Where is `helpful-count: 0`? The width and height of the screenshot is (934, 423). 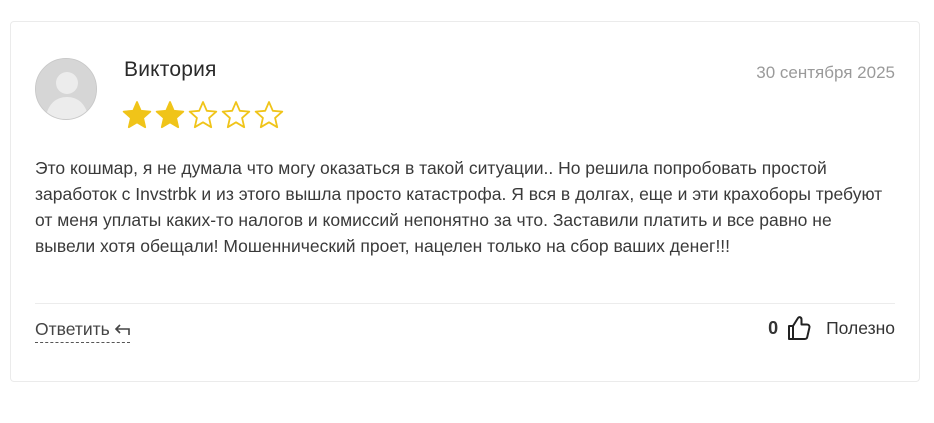
helpful-count: 0 is located at coordinates (773, 327).